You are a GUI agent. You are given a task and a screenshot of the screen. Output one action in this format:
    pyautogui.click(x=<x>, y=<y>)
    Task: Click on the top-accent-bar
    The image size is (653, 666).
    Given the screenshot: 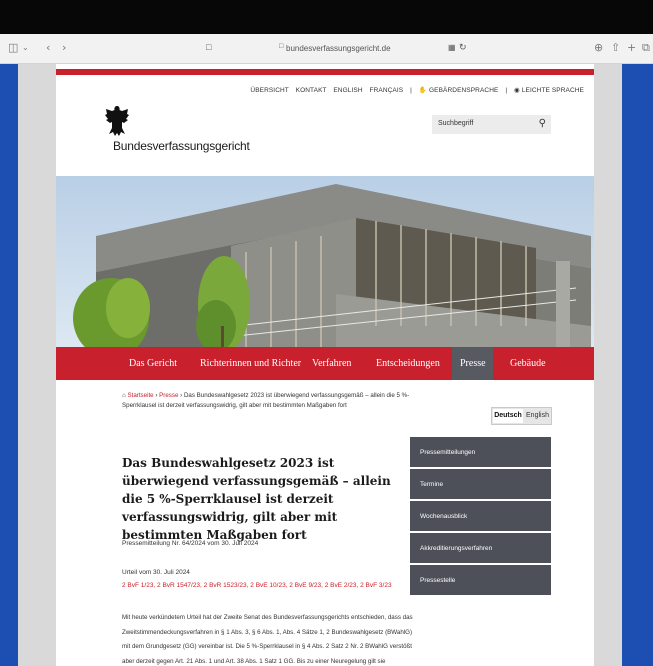 What is the action you would take?
    pyautogui.click(x=325, y=72)
    